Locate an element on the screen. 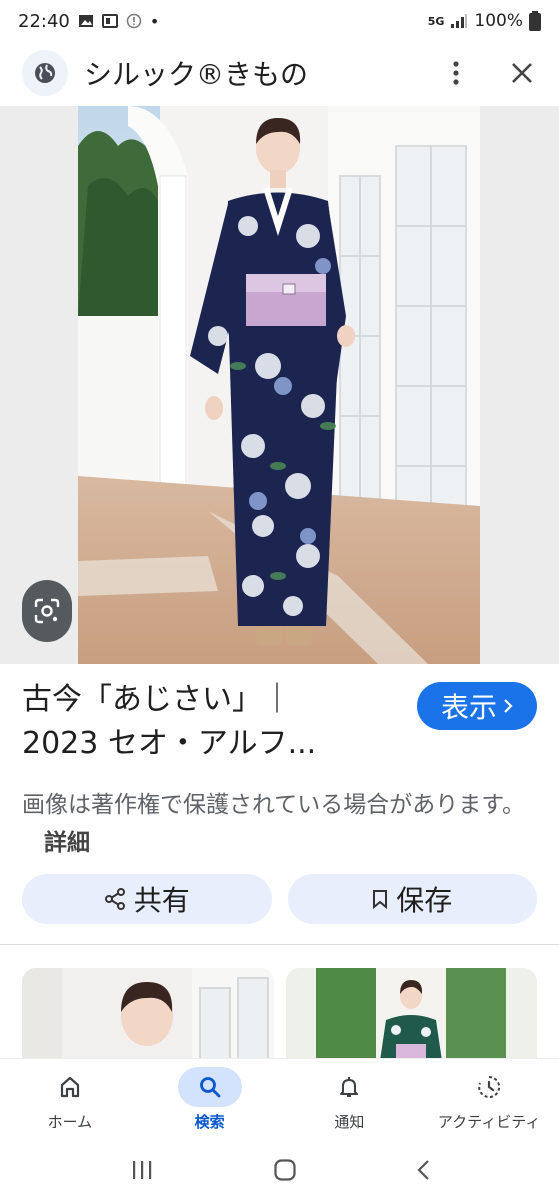 Image resolution: width=559 pixels, height=1200 pixels. home-icon is located at coordinates (69, 1087).